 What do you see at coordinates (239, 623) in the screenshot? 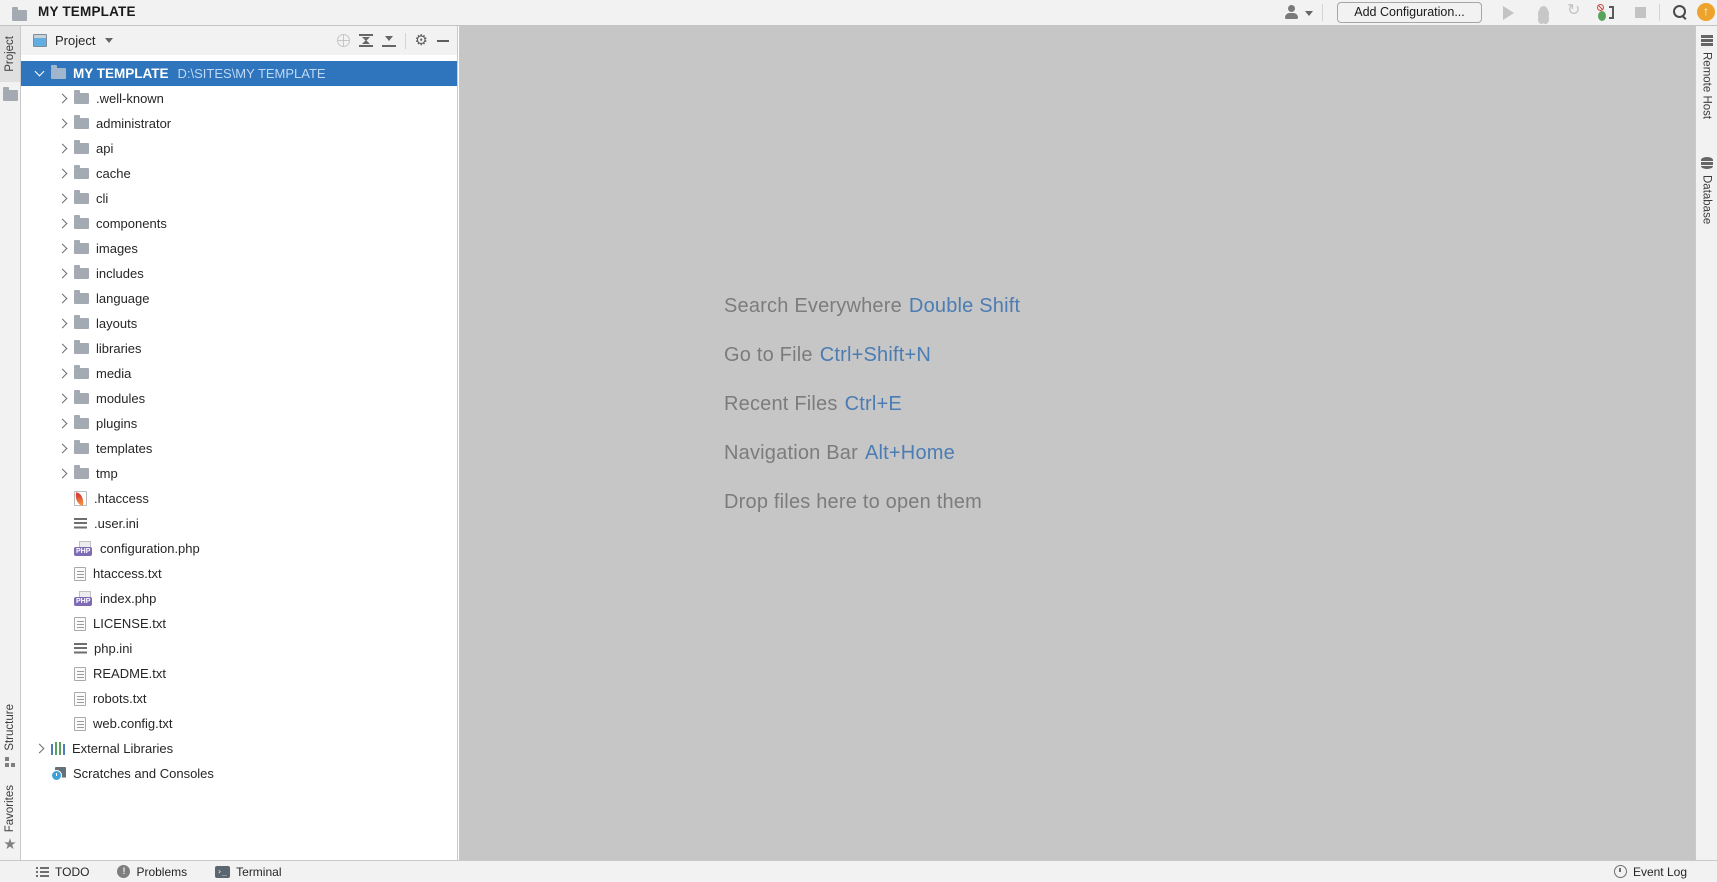
I see `tree-item-file: LICENSE.txt` at bounding box center [239, 623].